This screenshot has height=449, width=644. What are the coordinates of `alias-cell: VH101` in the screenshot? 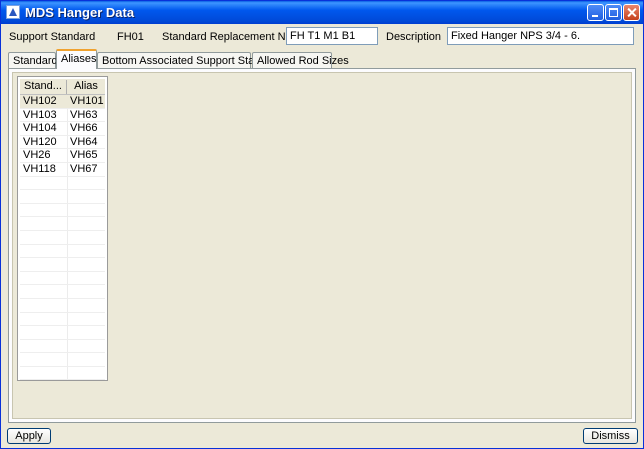 It's located at (87, 101).